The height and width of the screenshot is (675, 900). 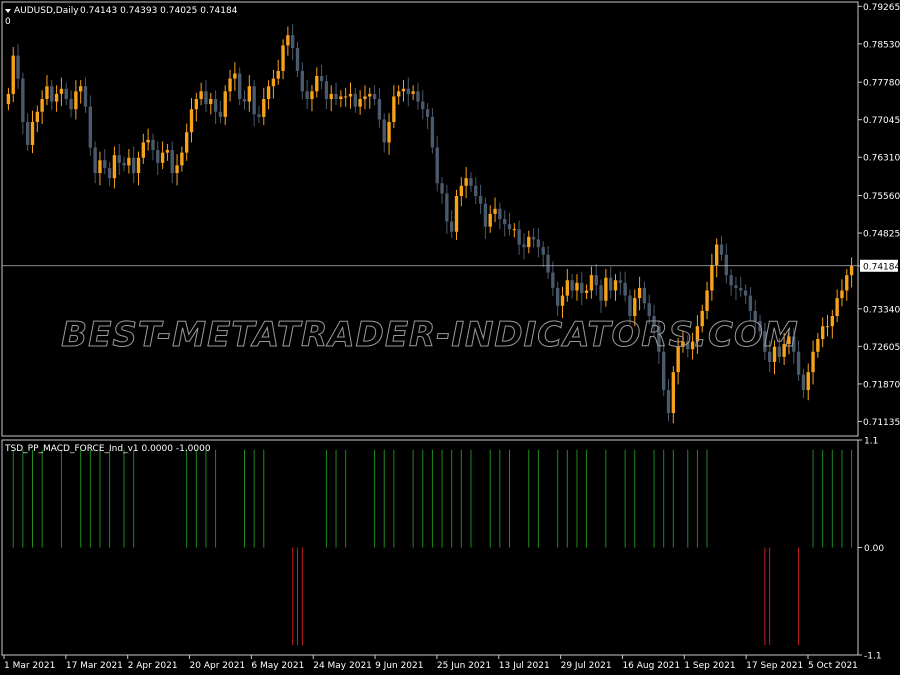 What do you see at coordinates (881, 197) in the screenshot?
I see `price-tick-label: 0.75560` at bounding box center [881, 197].